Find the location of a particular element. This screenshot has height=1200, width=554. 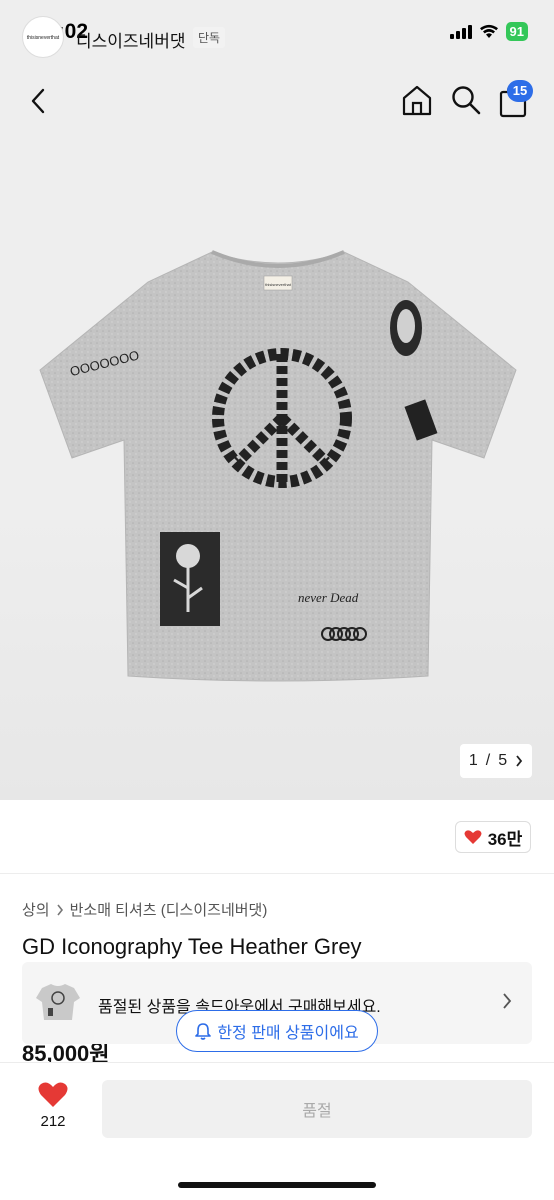

limited-sale-pill: 한정 판매 상품이에요 is located at coordinates (277, 1031).